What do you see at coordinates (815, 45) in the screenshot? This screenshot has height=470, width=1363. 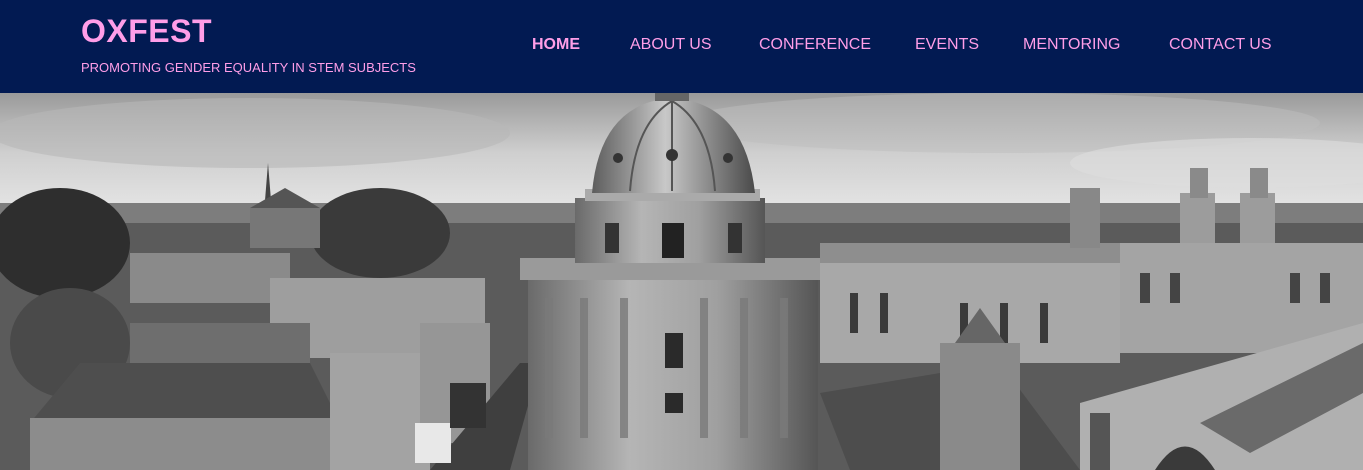 I see `nav-conference: CONFERENCE` at bounding box center [815, 45].